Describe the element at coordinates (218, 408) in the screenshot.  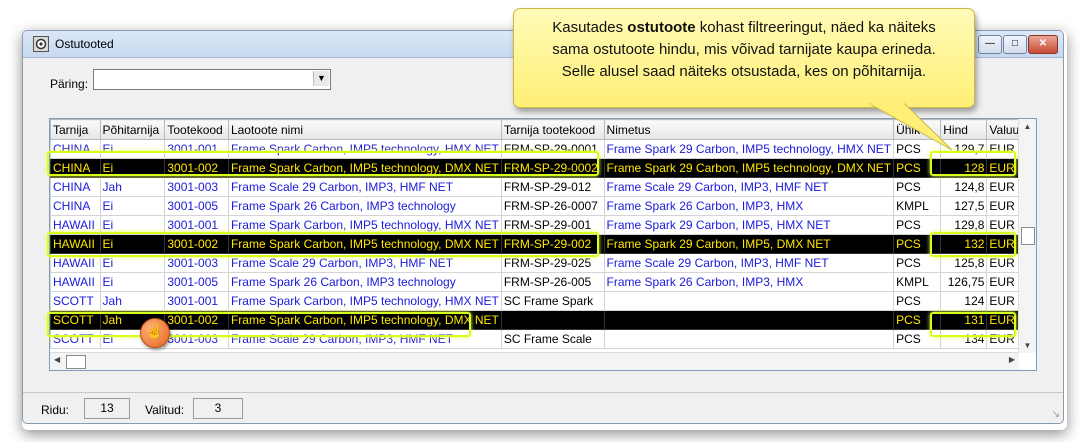
I see `selected-count-value: 3` at that location.